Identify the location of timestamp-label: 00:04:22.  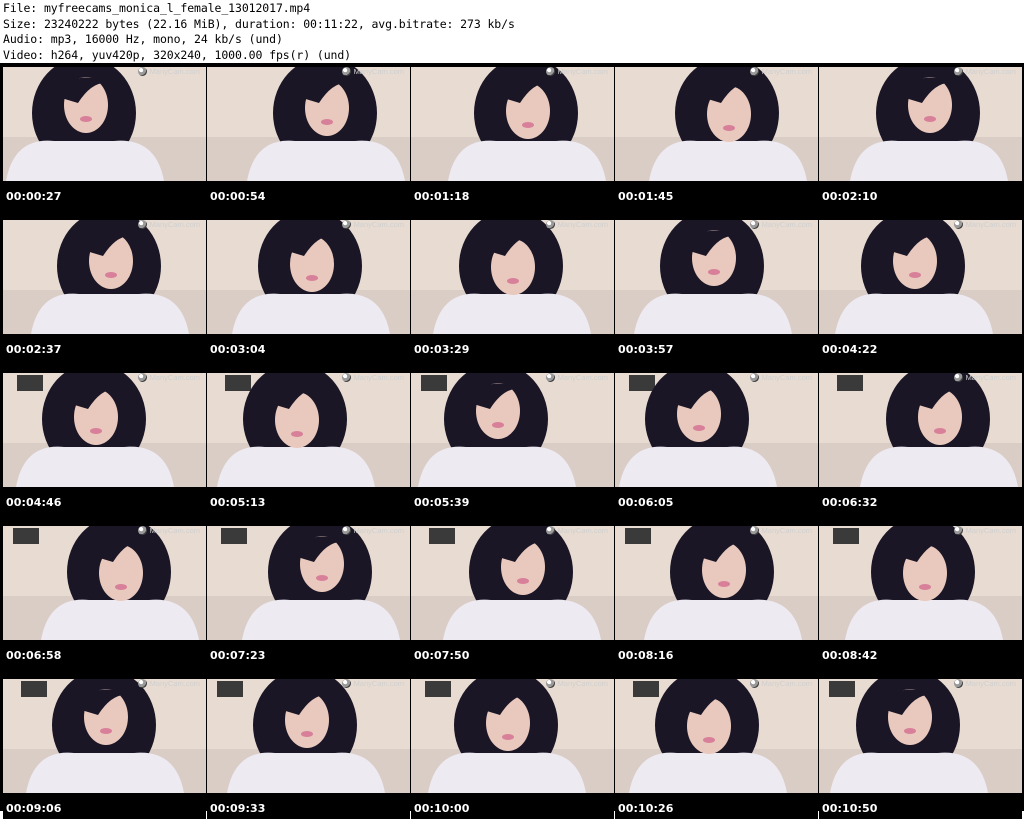
(850, 349).